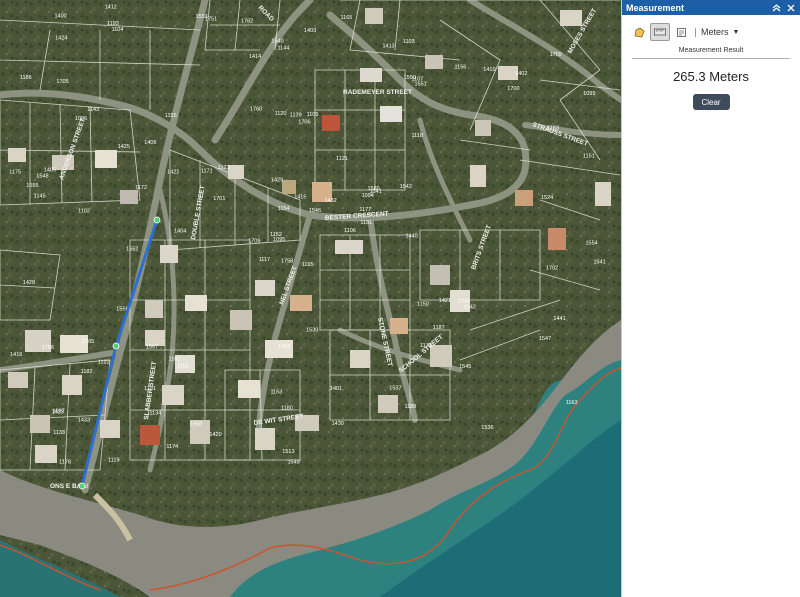 Image resolution: width=800 pixels, height=597 pixels. What do you see at coordinates (315, 211) in the screenshot?
I see `parcel-number: 1546` at bounding box center [315, 211].